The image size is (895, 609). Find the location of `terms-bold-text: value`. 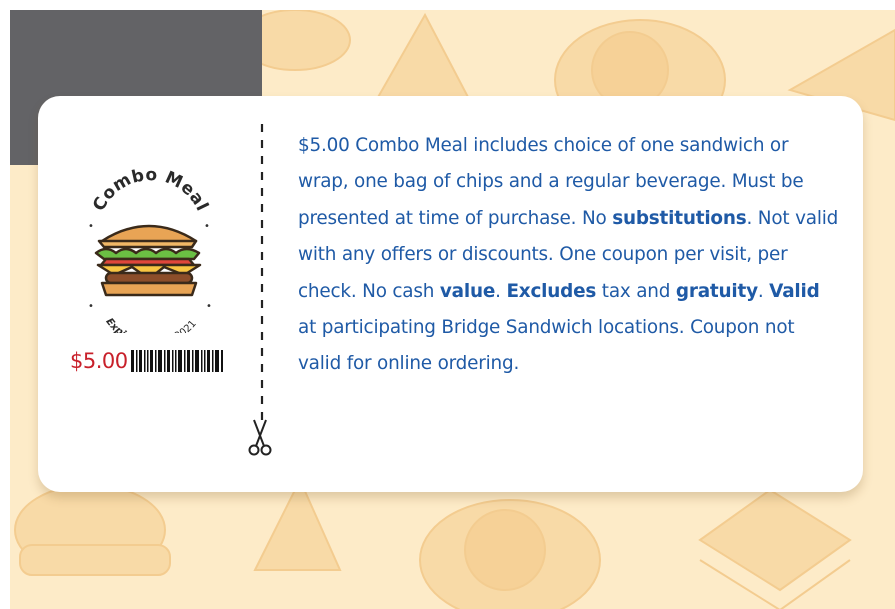

terms-bold-text: value is located at coordinates (467, 291).